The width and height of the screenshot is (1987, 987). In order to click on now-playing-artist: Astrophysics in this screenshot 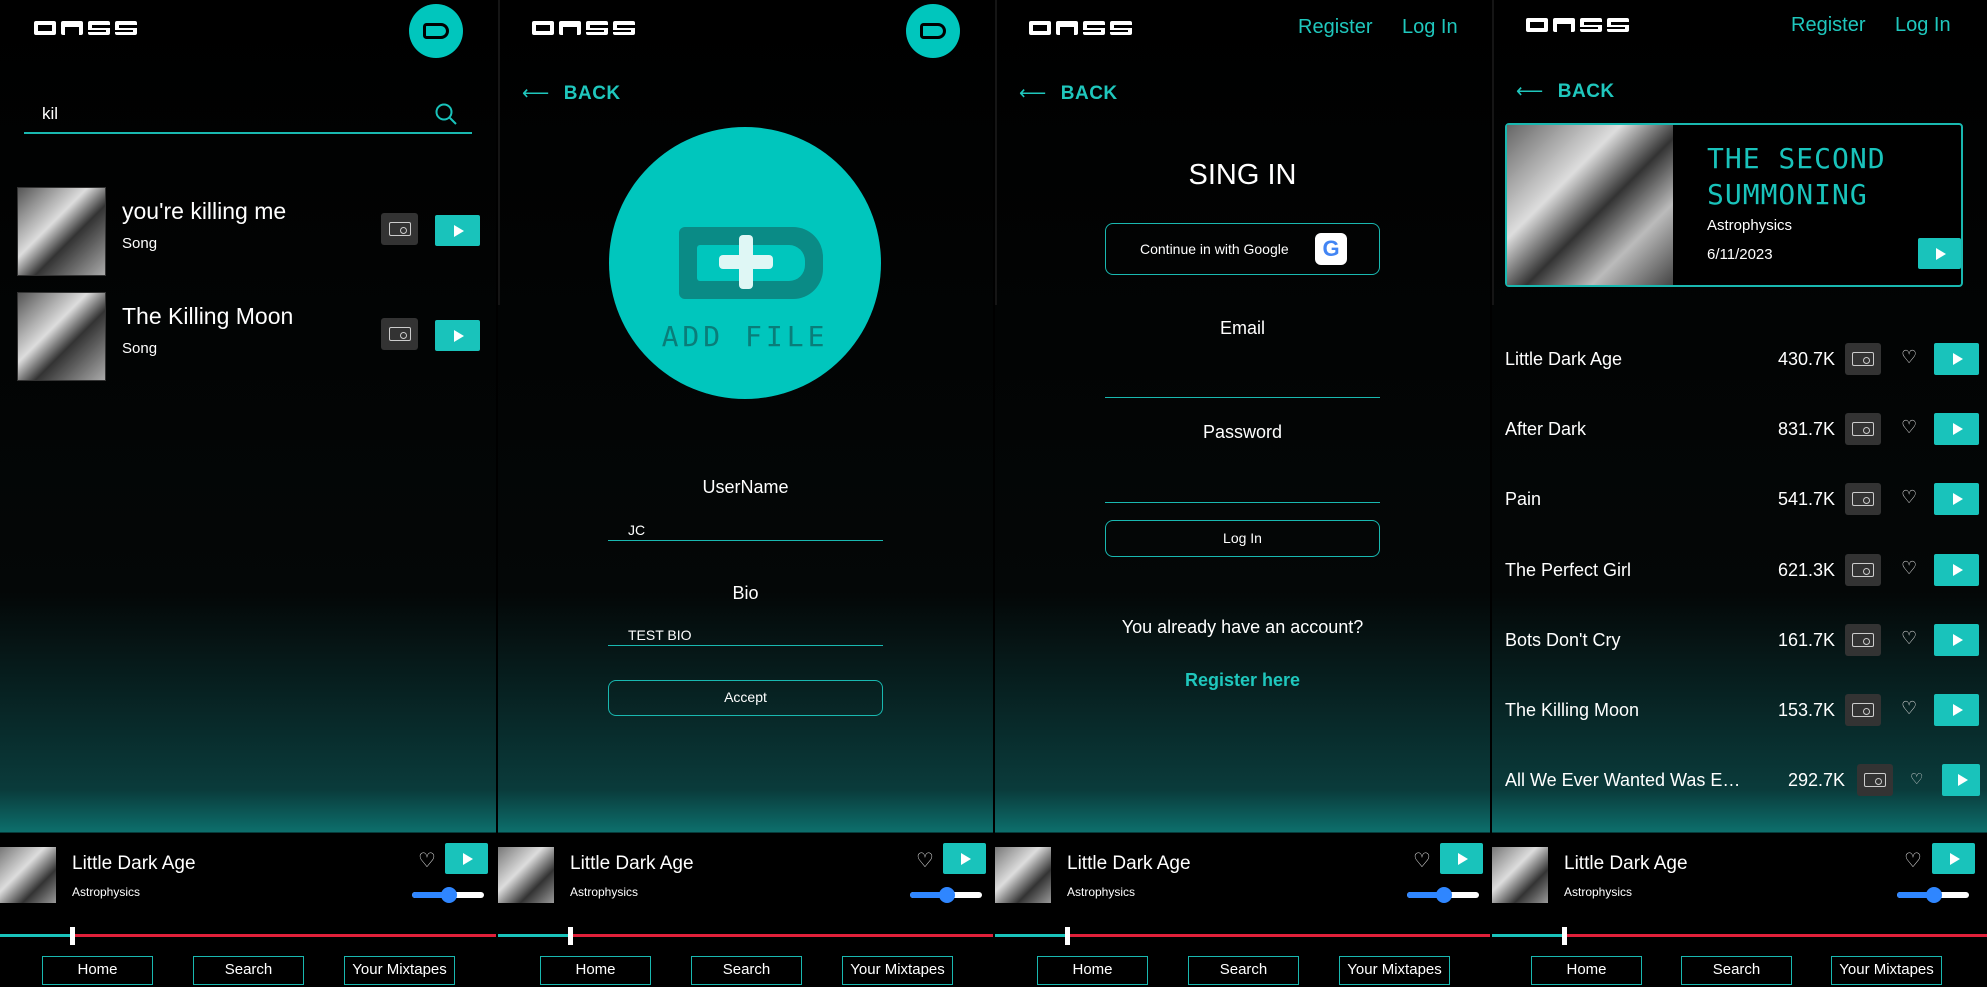, I will do `click(604, 892)`.